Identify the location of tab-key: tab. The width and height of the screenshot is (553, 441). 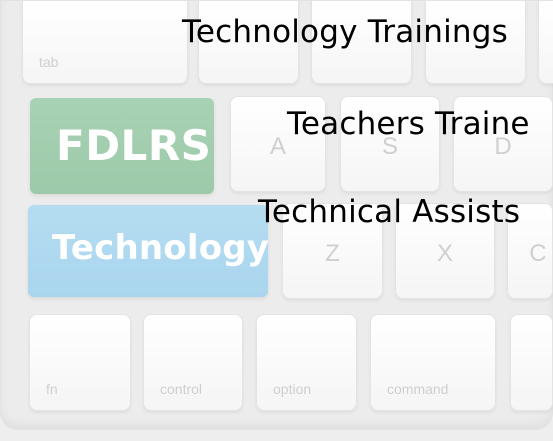
(105, 42).